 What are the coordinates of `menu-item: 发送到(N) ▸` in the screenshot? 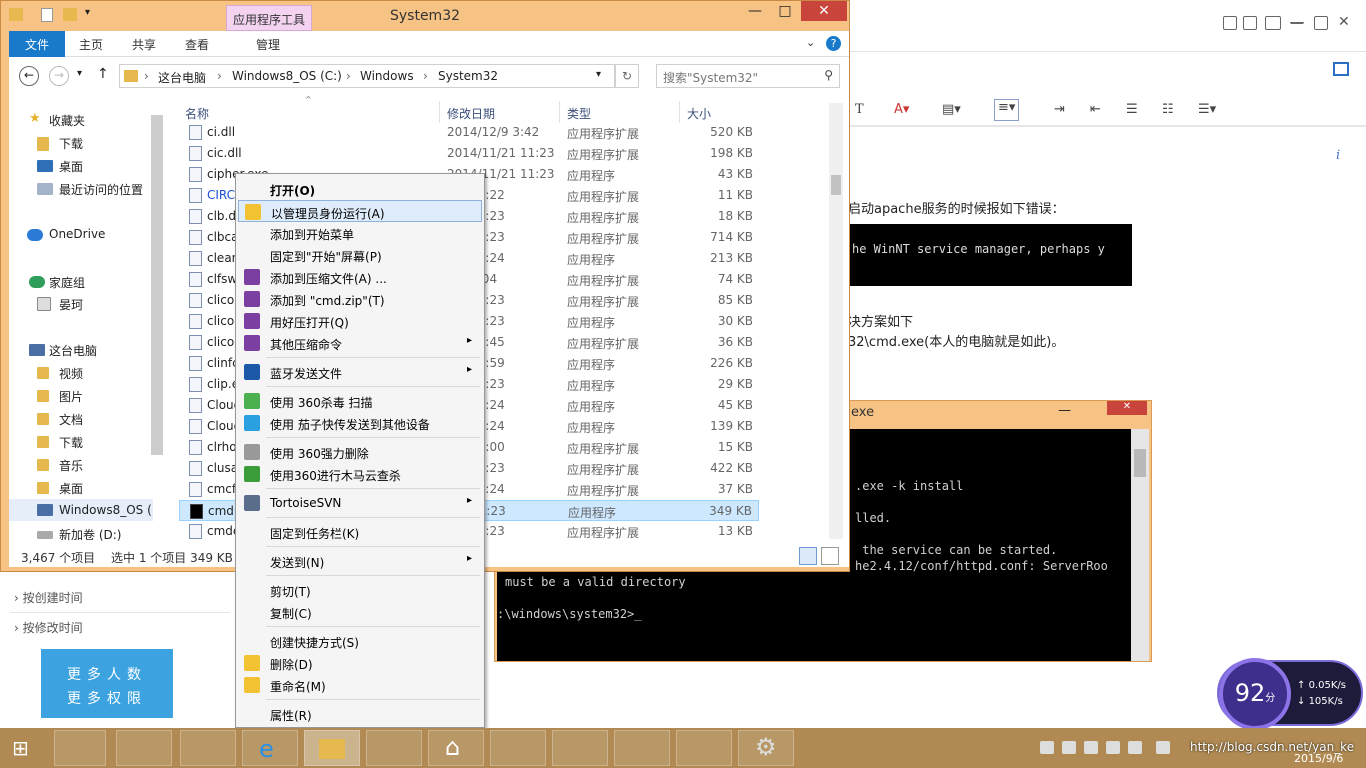 It's located at (360, 561).